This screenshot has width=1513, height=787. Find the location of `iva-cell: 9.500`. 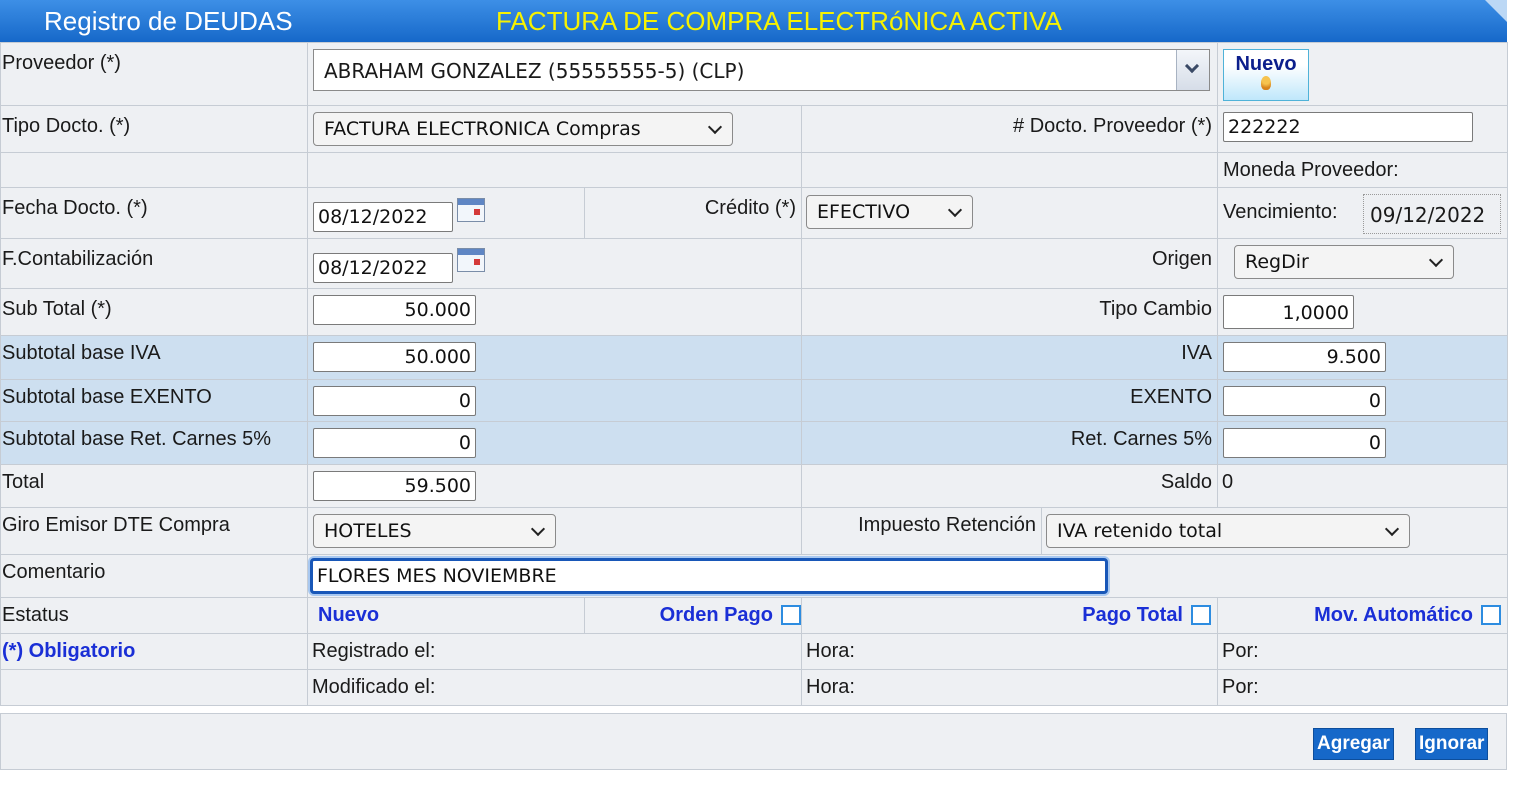

iva-cell: 9.500 is located at coordinates (1362, 357).